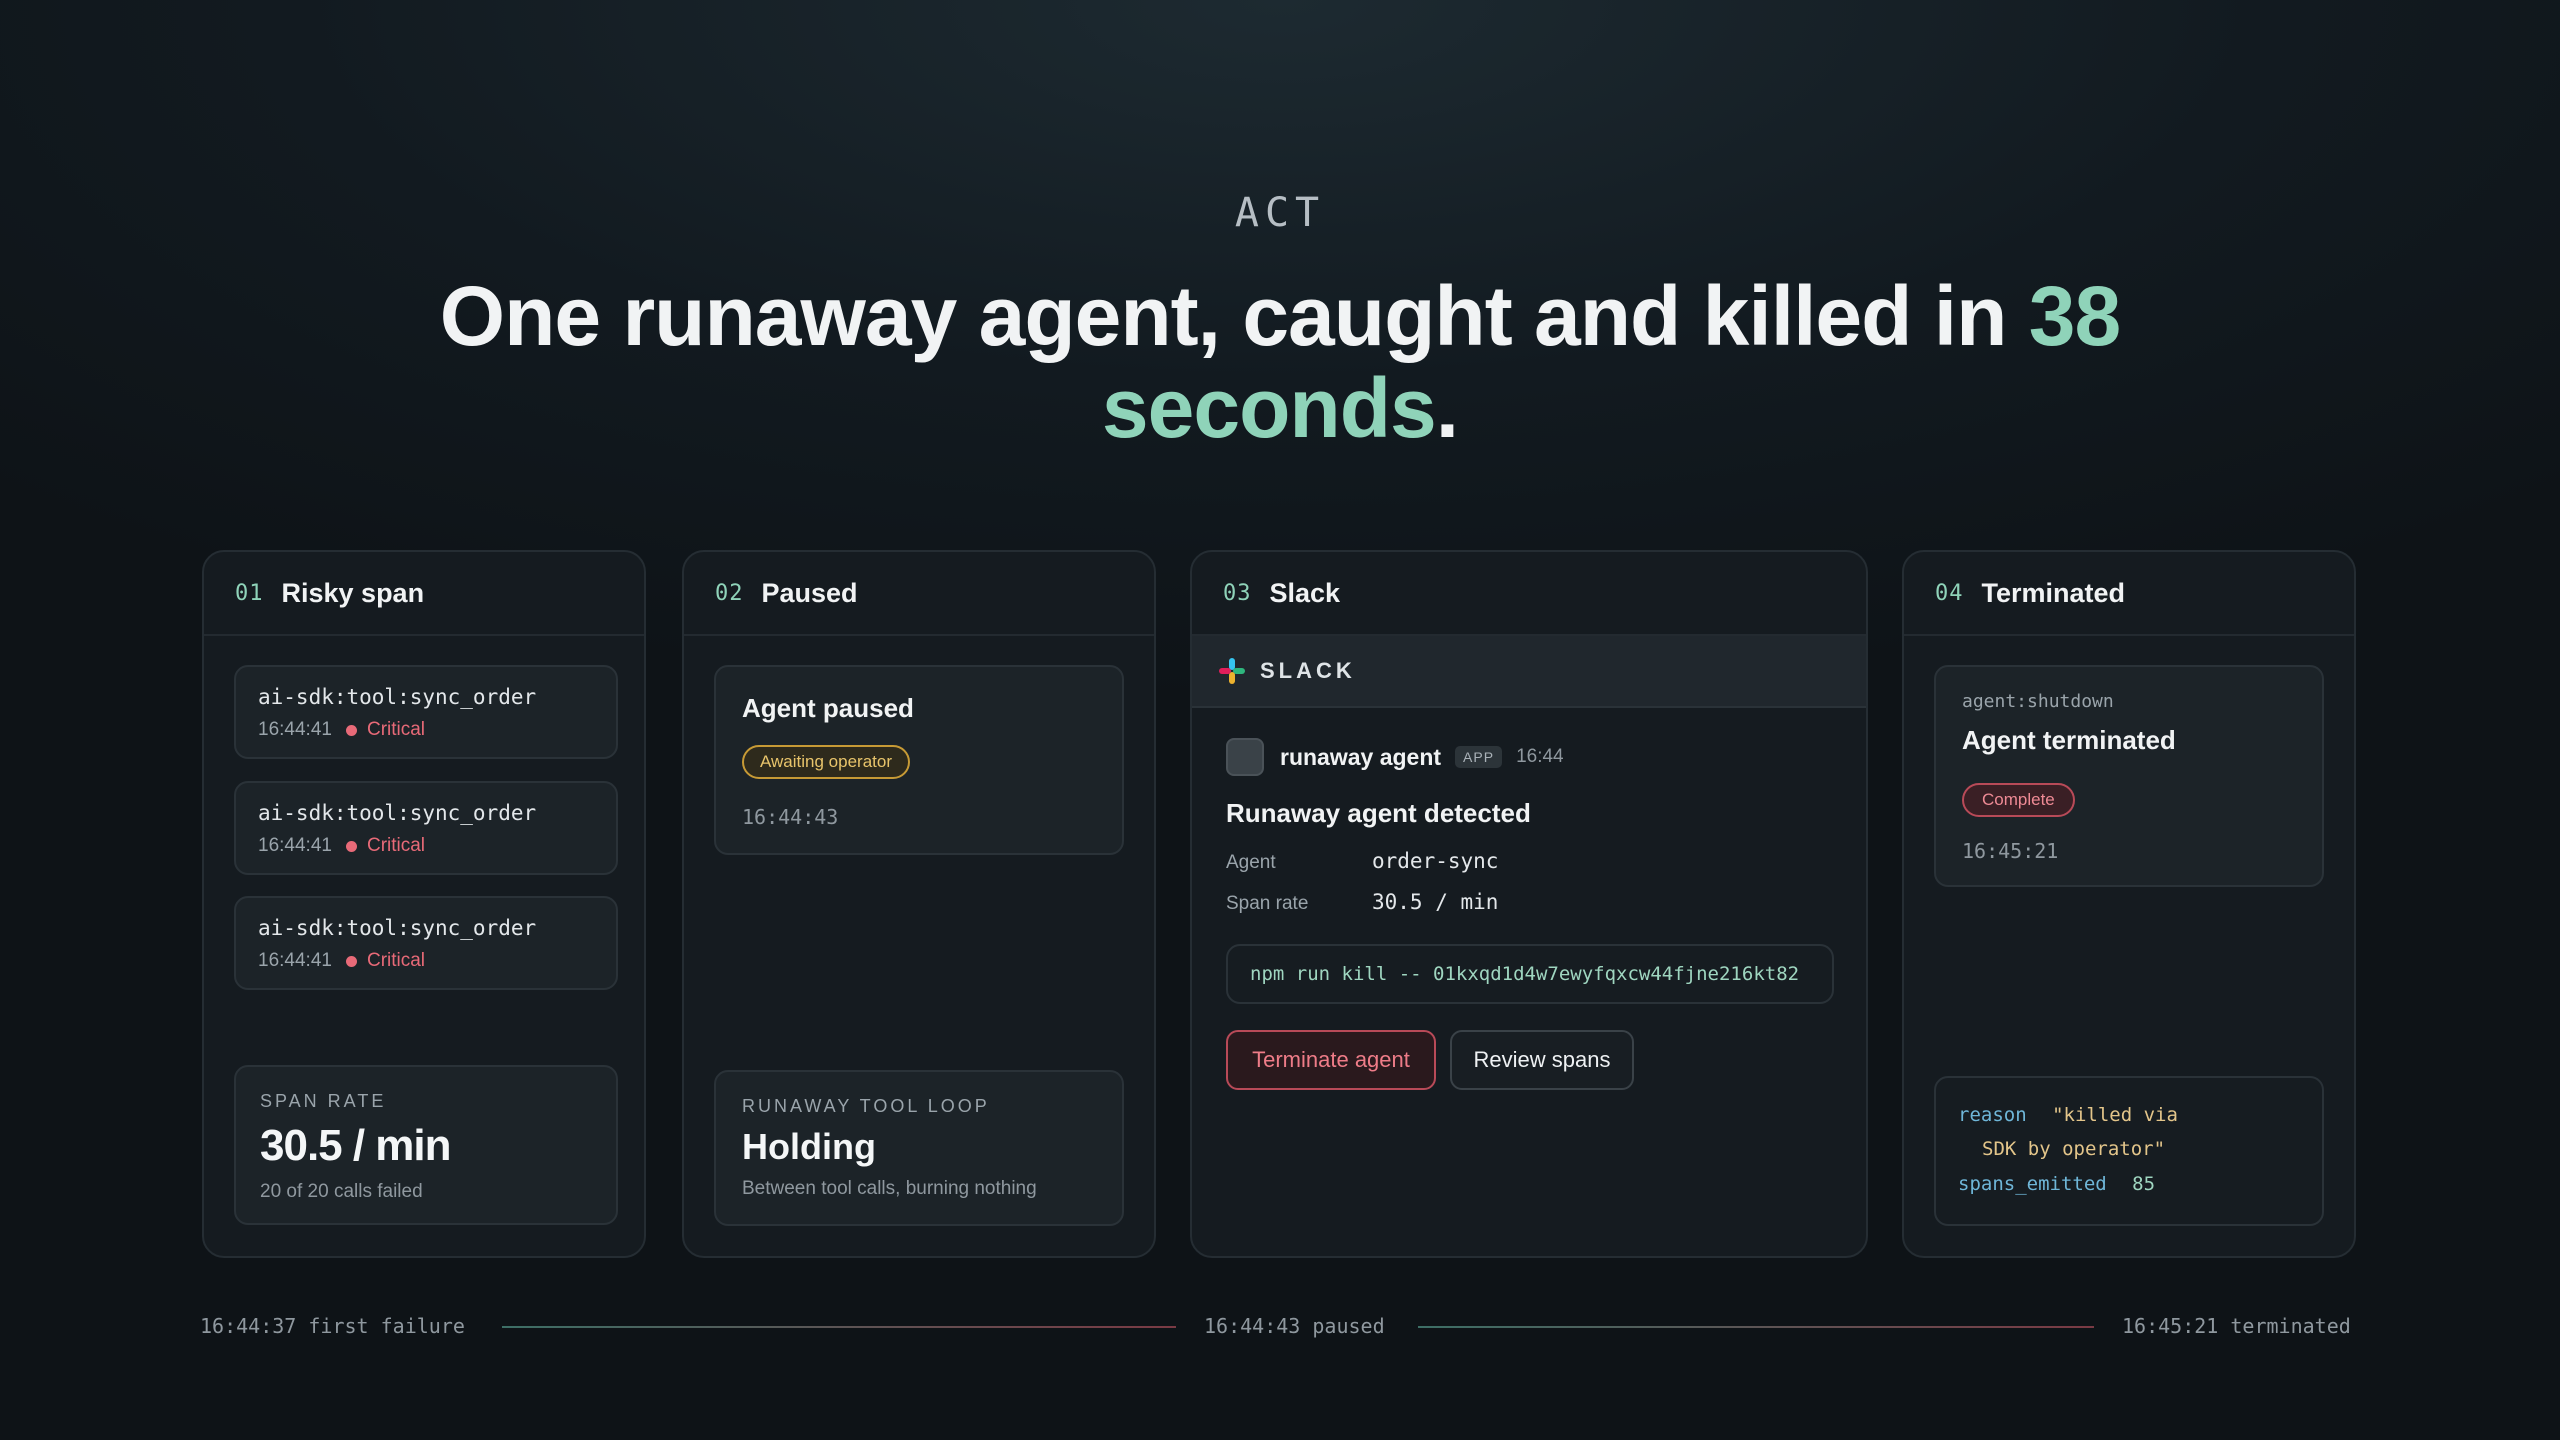  I want to click on slack-bar: SLACK, so click(1529, 672).